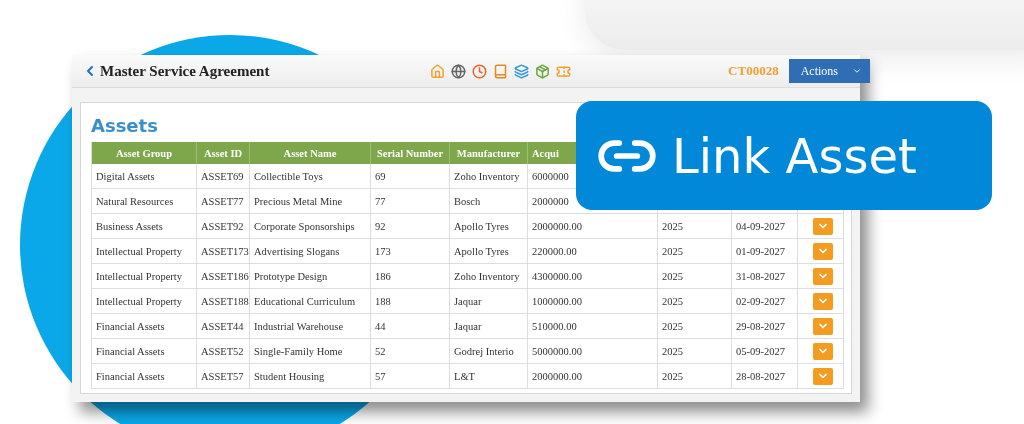 The image size is (1024, 424). I want to click on table-cell: ASSET44, so click(223, 326).